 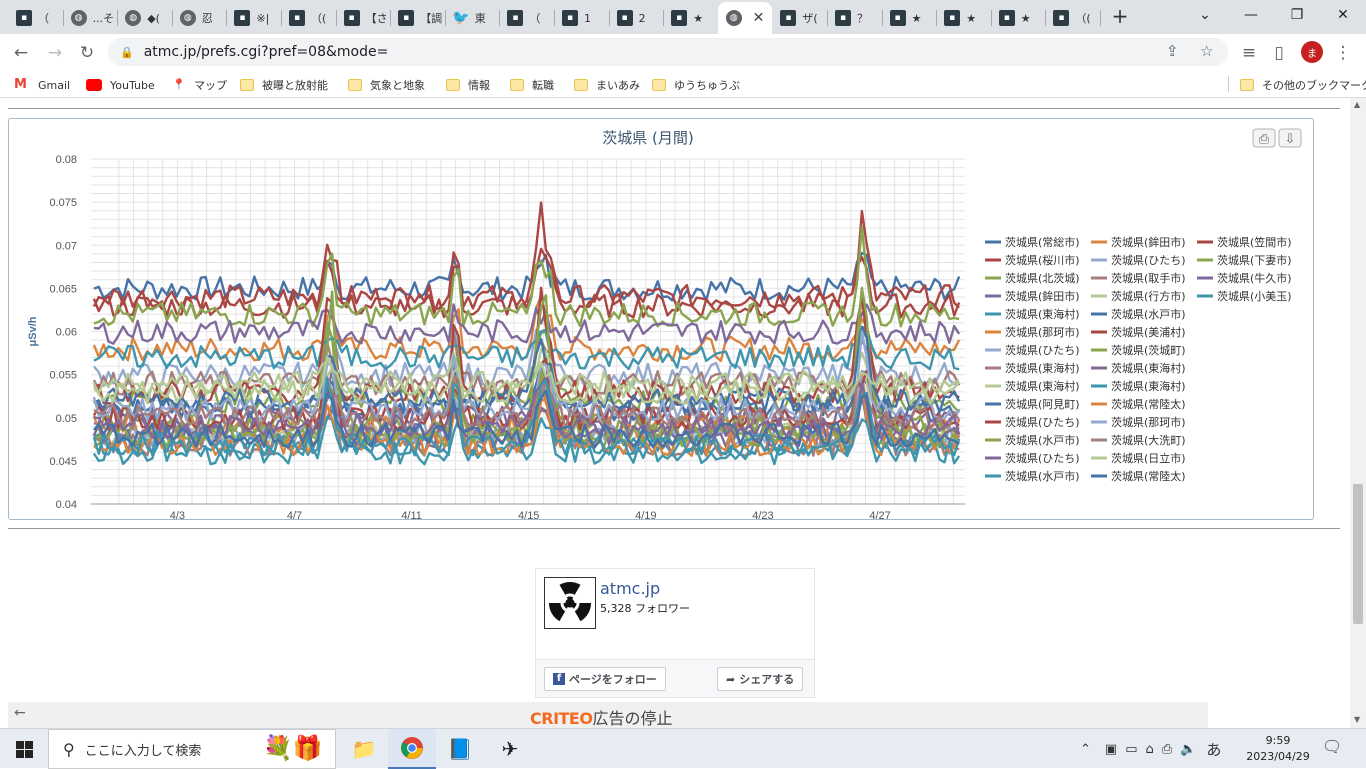 I want to click on browser-tab: ◍ ✕, so click(x=745, y=18).